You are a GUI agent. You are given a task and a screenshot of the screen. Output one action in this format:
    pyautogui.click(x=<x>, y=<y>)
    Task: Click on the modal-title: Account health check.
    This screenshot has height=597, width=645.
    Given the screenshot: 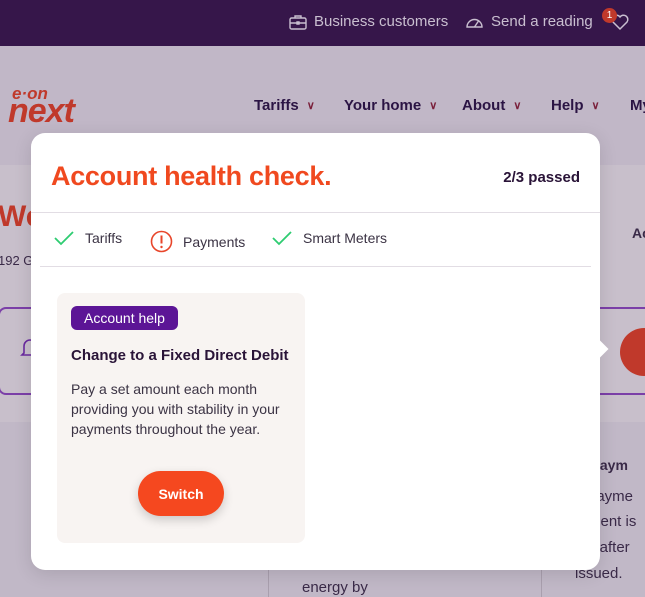 What is the action you would take?
    pyautogui.click(x=191, y=176)
    